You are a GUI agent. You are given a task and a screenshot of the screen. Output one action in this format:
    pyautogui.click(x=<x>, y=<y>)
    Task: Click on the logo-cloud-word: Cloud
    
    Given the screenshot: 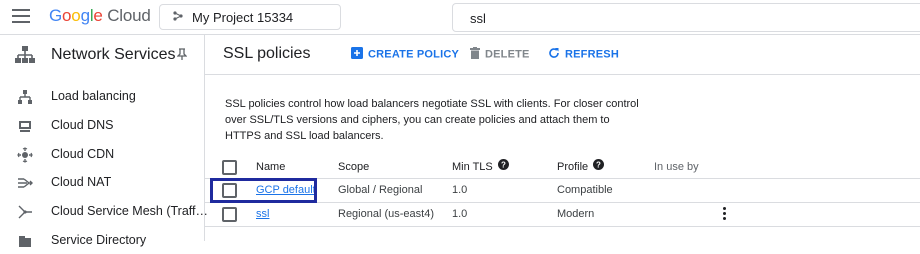 What is the action you would take?
    pyautogui.click(x=129, y=15)
    